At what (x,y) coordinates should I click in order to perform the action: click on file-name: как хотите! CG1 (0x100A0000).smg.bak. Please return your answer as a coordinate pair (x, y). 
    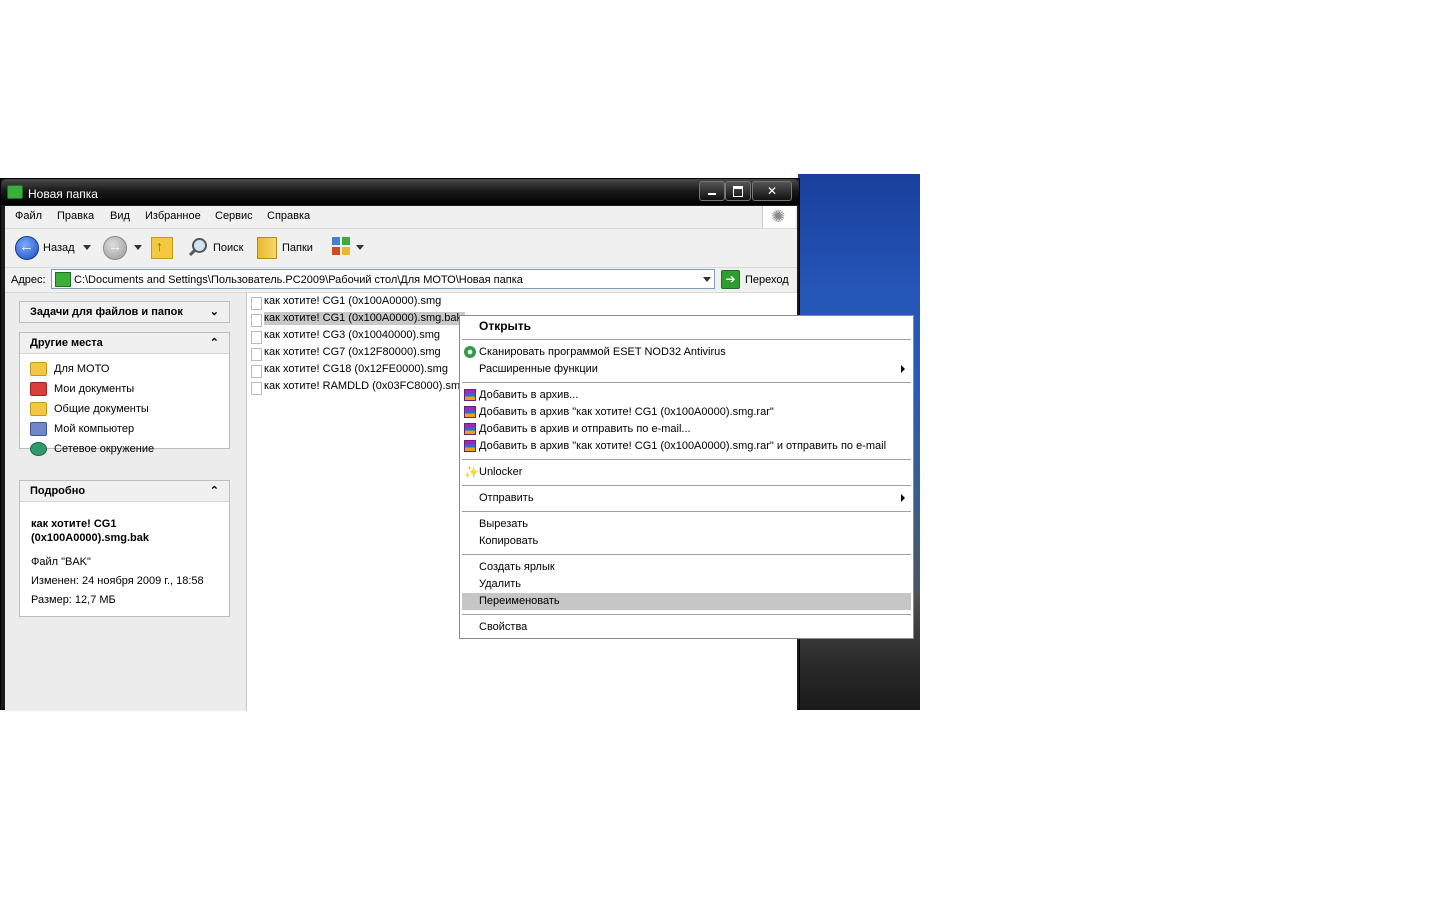
    Looking at the image, I should click on (365, 318).